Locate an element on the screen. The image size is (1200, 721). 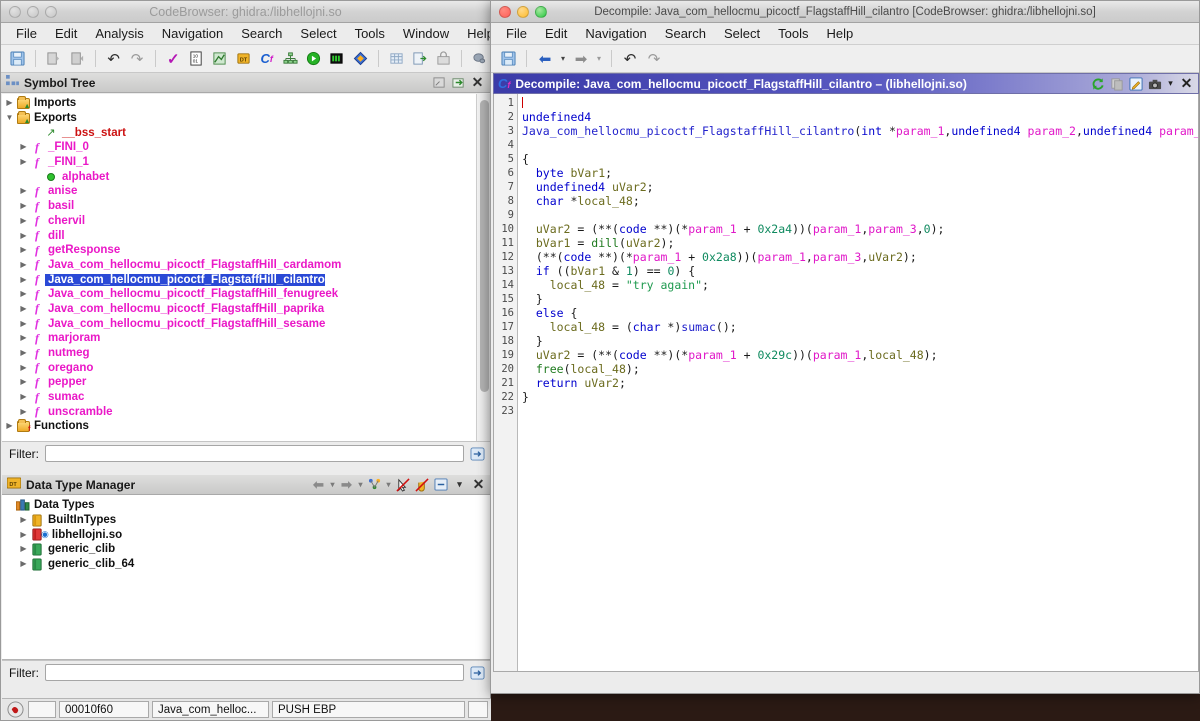
undo-icon: ↶ is located at coordinates (630, 59).